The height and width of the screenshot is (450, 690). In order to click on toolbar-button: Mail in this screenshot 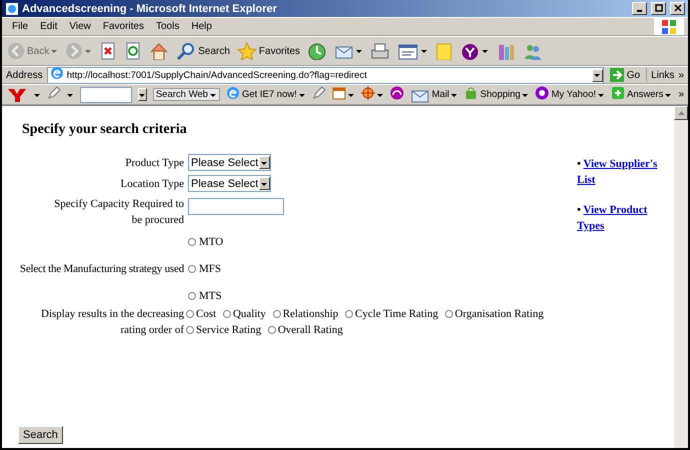, I will do `click(434, 95)`.